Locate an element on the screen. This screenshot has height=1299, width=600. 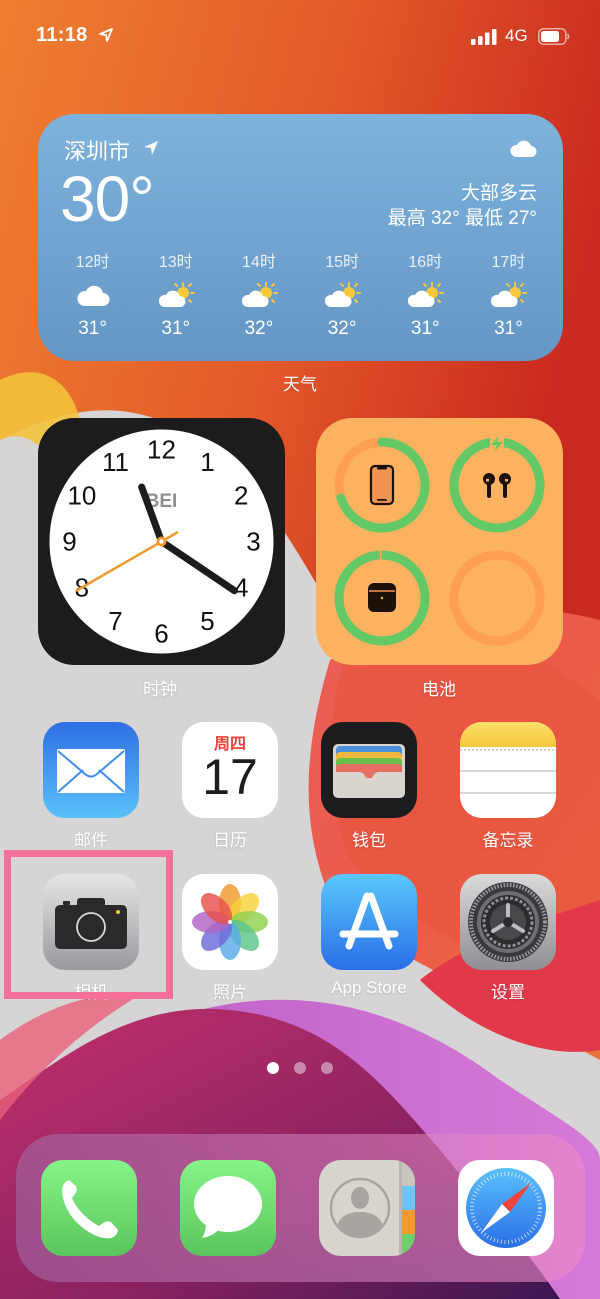
dock-app-safari is located at coordinates (506, 1208).